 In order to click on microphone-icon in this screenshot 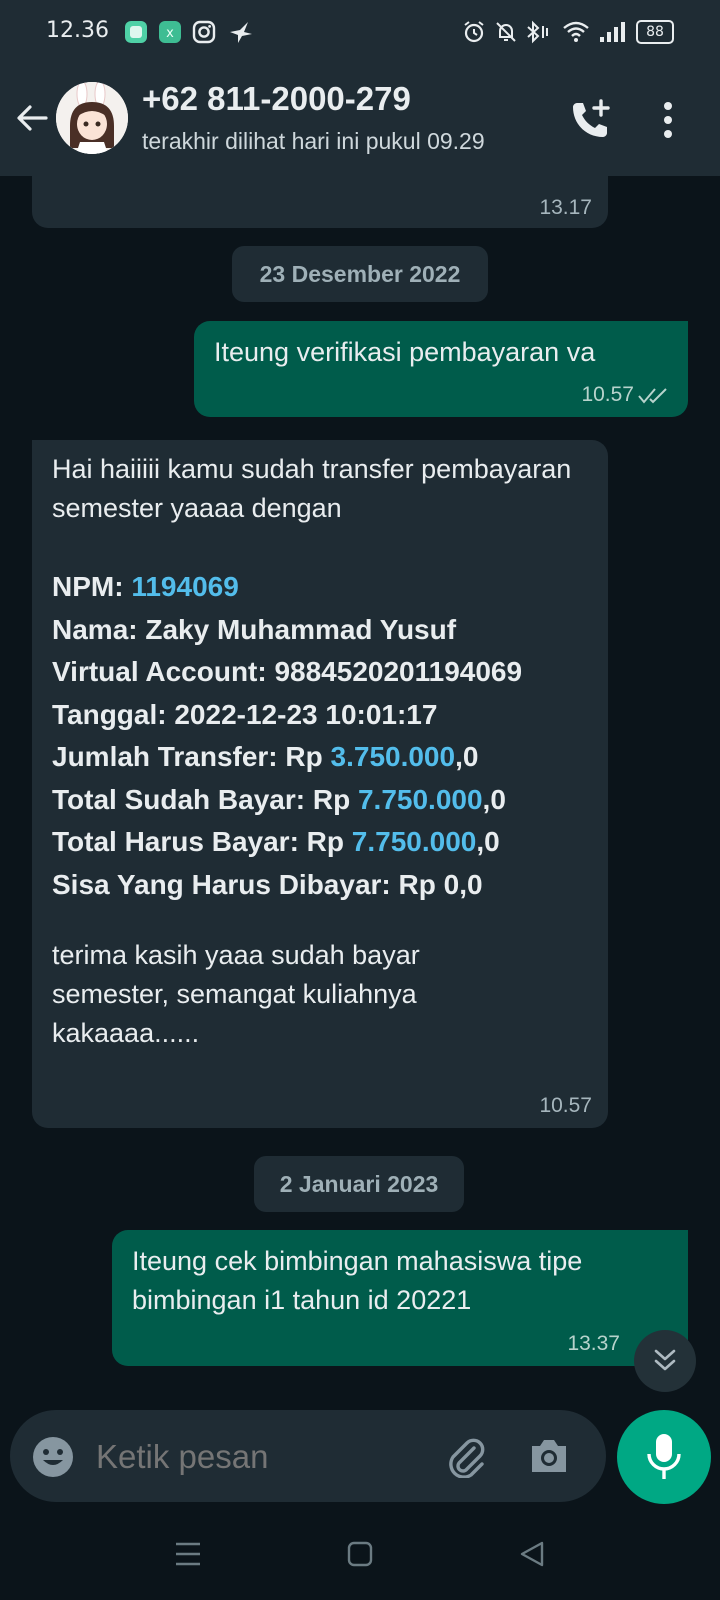, I will do `click(664, 1456)`.